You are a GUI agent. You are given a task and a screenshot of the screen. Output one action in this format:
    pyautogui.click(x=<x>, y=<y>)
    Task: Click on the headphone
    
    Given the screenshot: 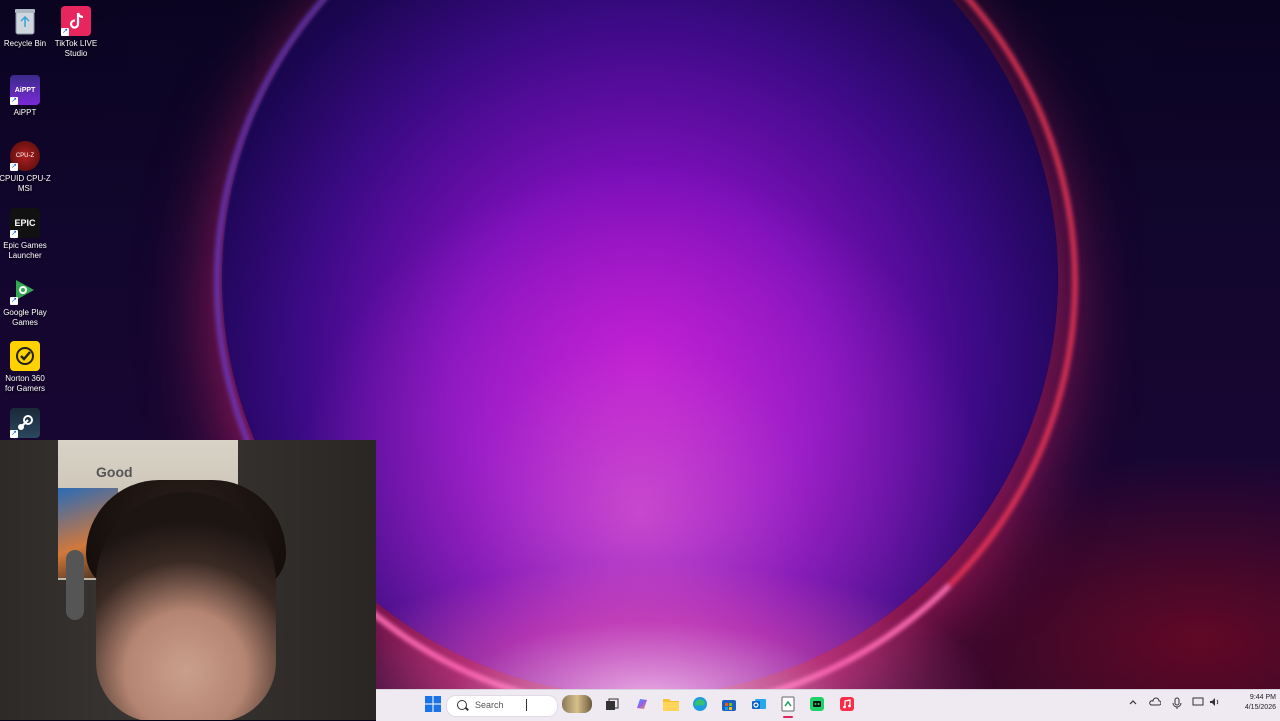 What is the action you would take?
    pyautogui.click(x=75, y=585)
    